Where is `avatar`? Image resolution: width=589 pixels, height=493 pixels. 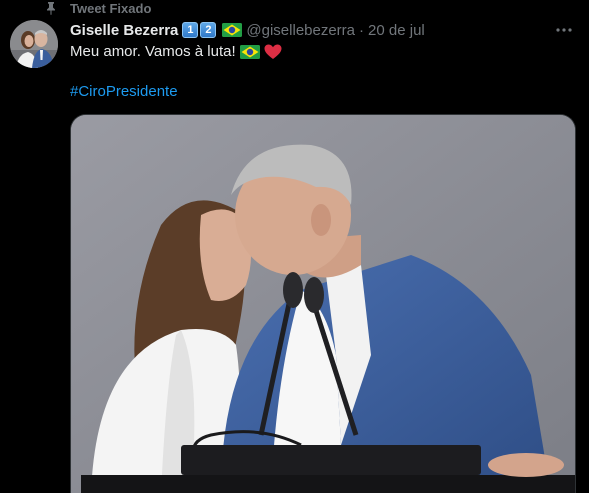 avatar is located at coordinates (34, 44).